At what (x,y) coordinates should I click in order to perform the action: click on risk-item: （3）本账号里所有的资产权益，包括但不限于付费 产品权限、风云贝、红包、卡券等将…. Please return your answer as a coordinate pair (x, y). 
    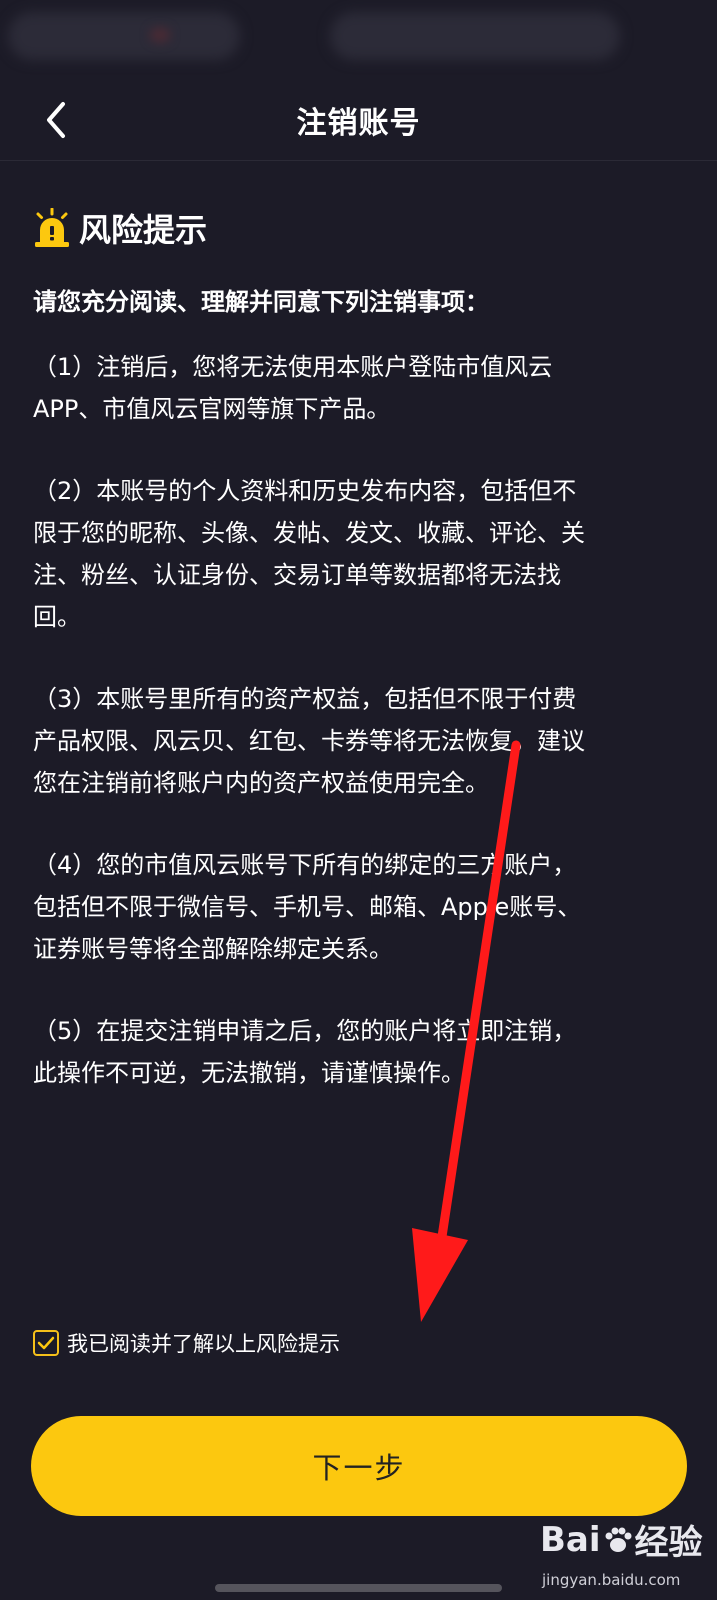
    Looking at the image, I should click on (309, 741).